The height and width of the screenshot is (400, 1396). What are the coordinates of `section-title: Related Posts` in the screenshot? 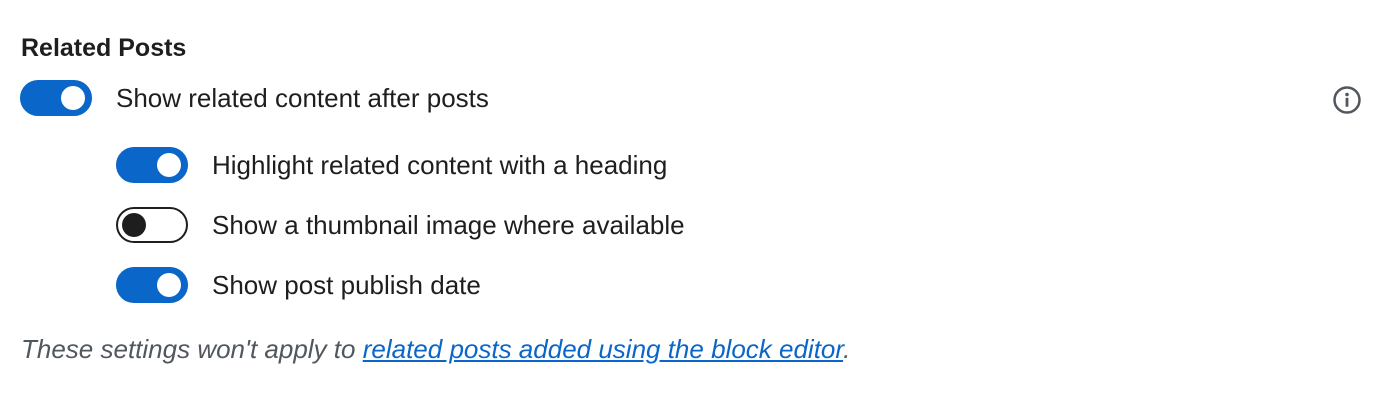 It's located at (104, 48).